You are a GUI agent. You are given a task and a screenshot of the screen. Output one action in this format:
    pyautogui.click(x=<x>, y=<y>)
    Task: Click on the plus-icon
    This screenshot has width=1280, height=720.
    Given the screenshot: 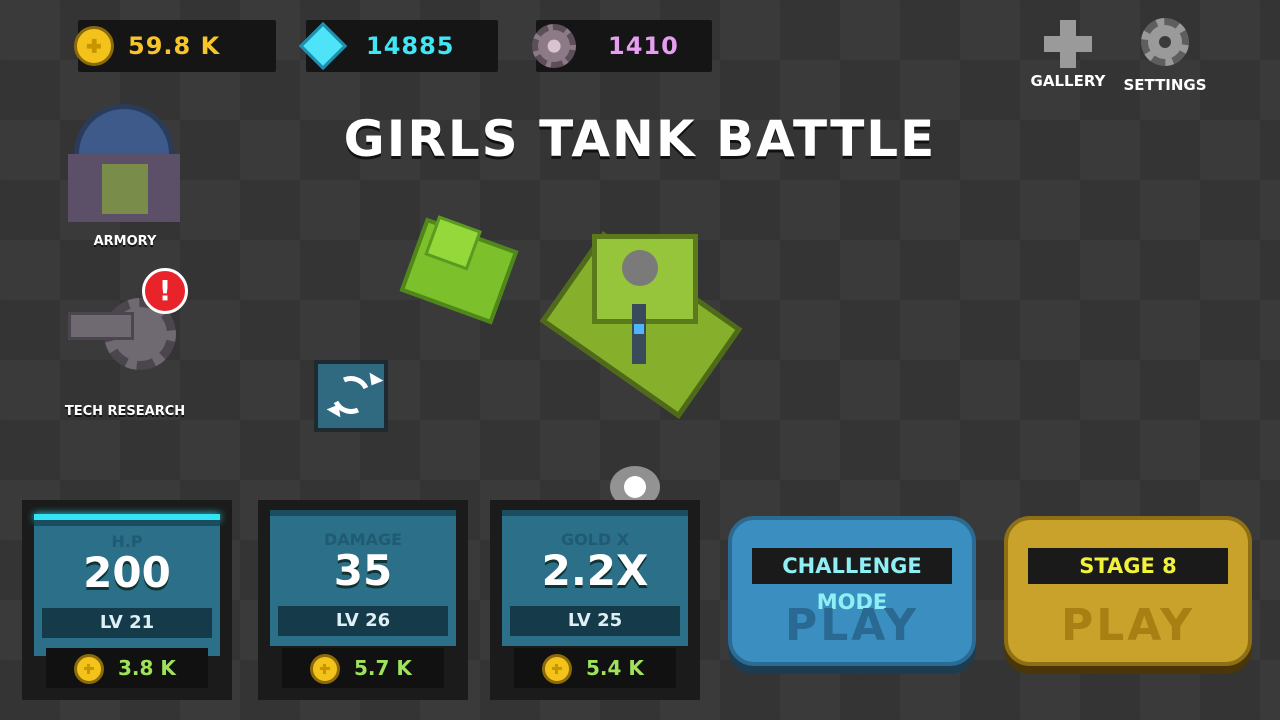 What is the action you would take?
    pyautogui.click(x=1068, y=44)
    